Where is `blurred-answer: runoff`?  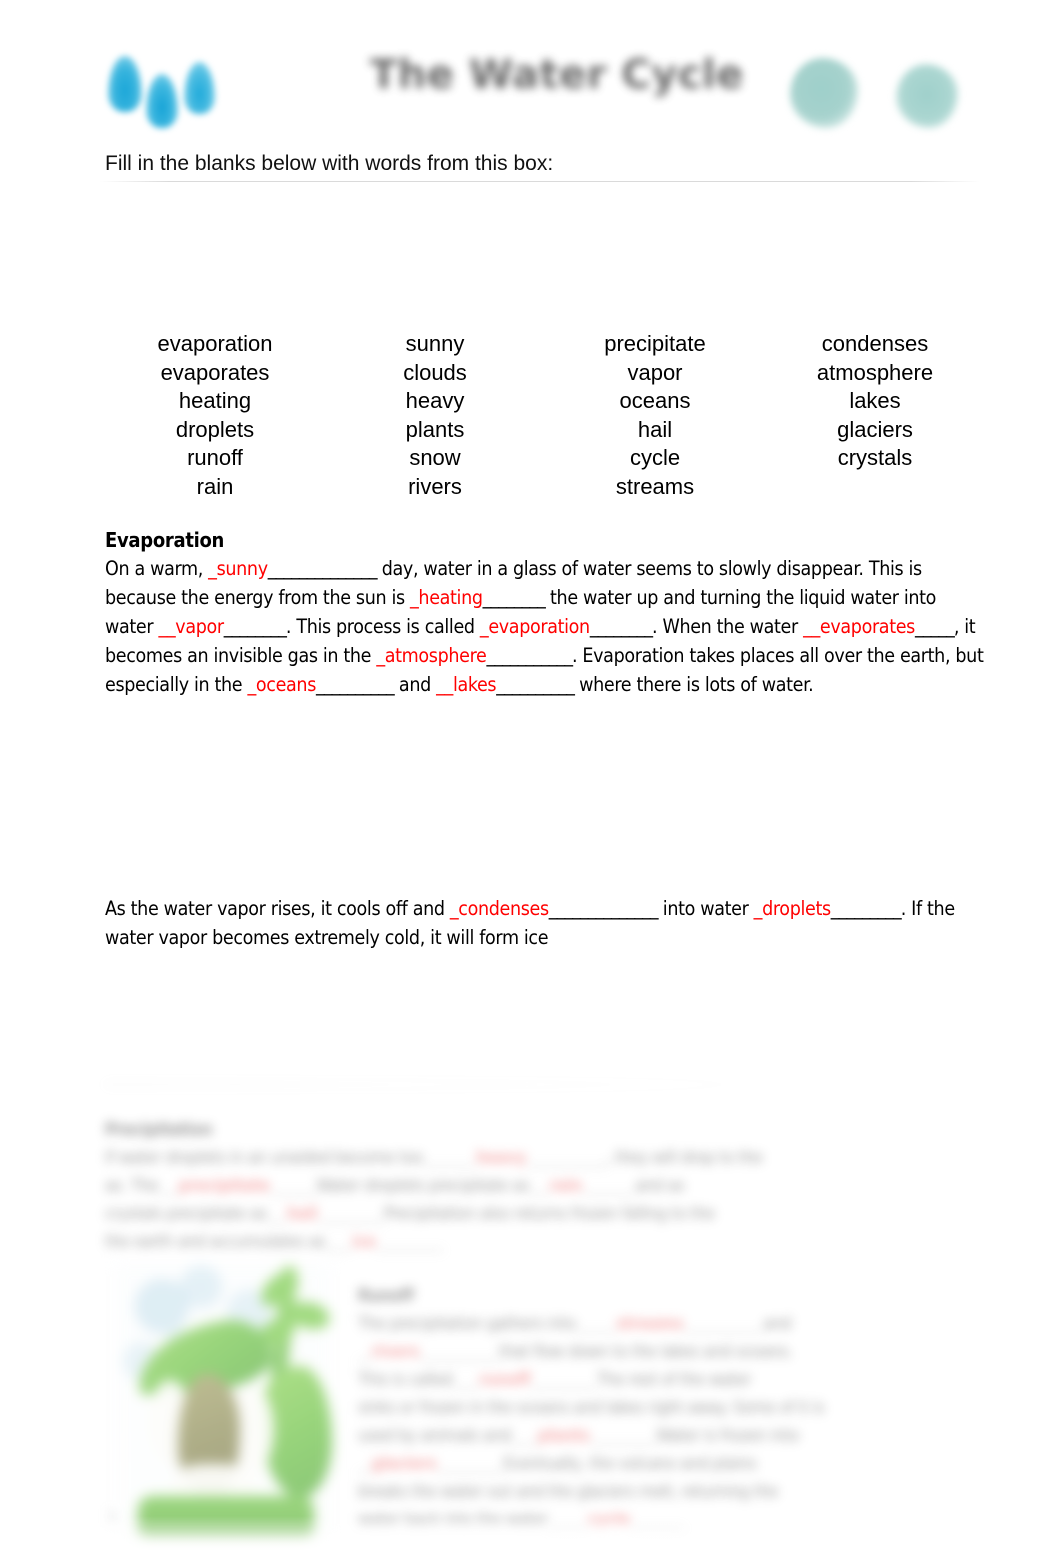
blurred-answer: runoff is located at coordinates (505, 1380).